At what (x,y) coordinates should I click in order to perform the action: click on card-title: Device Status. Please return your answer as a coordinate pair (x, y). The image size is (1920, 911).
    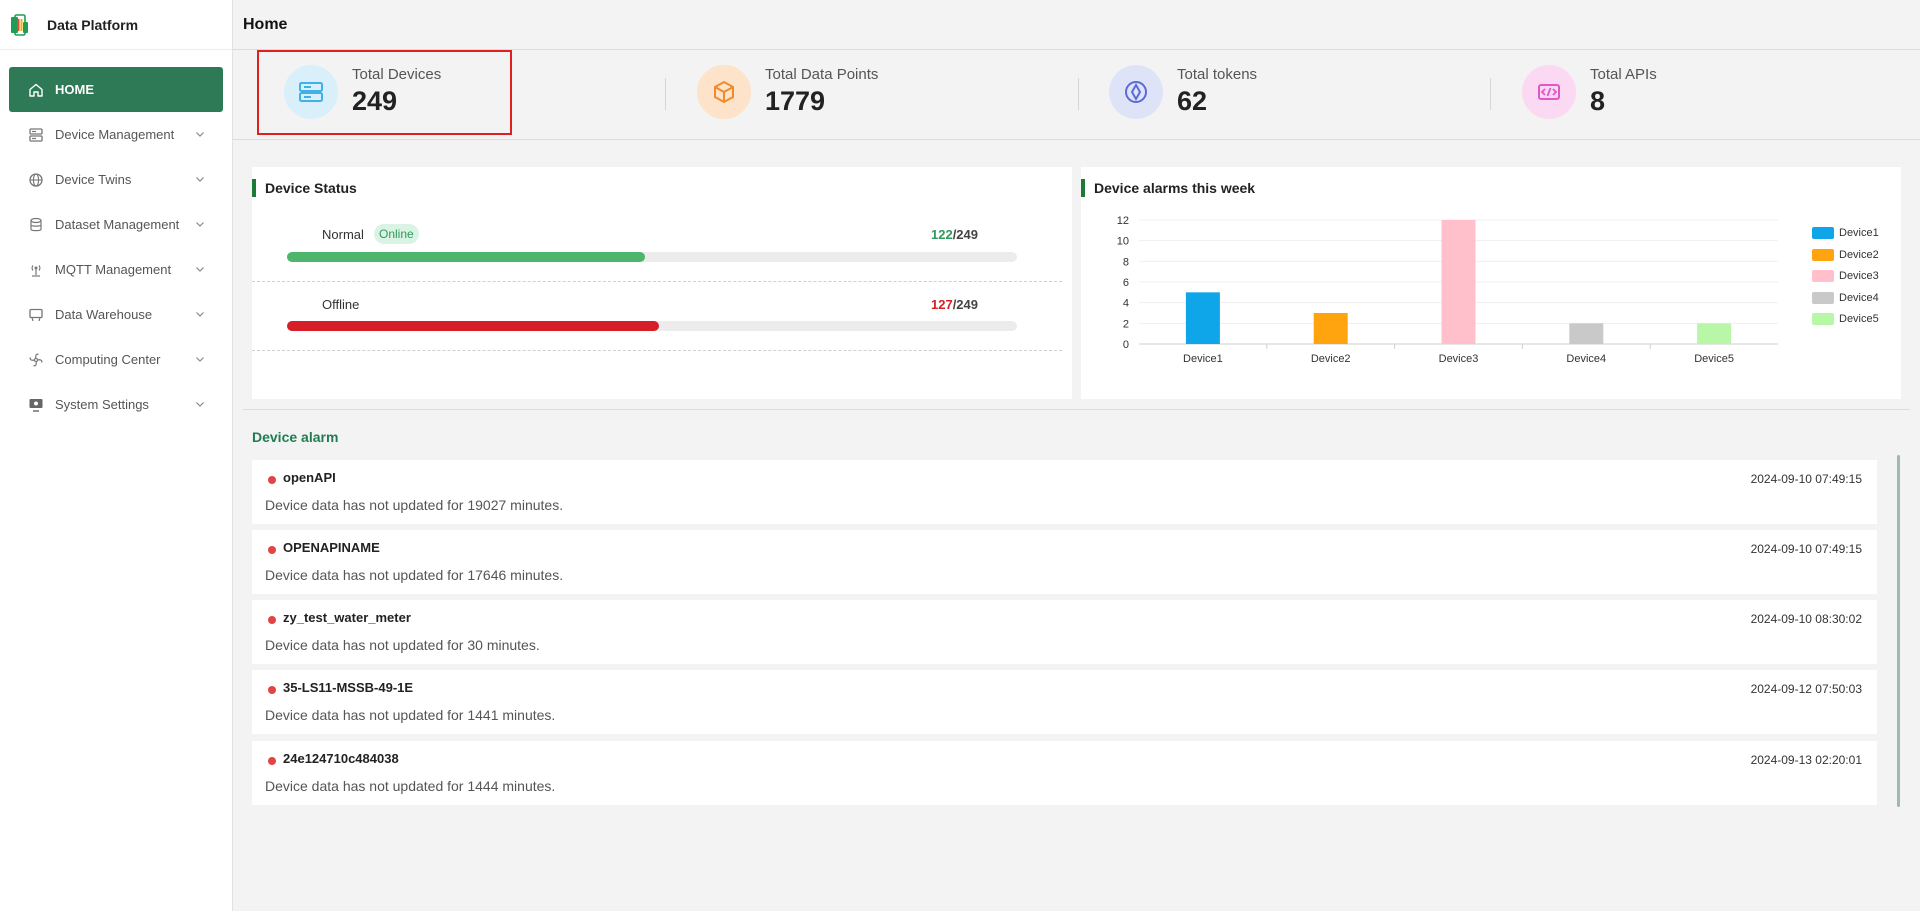
    Looking at the image, I should click on (304, 188).